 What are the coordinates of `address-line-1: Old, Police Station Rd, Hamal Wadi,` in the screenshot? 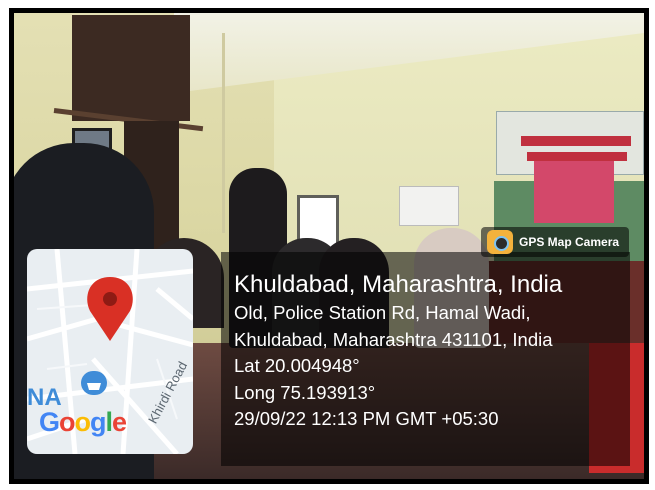 It's located at (382, 312).